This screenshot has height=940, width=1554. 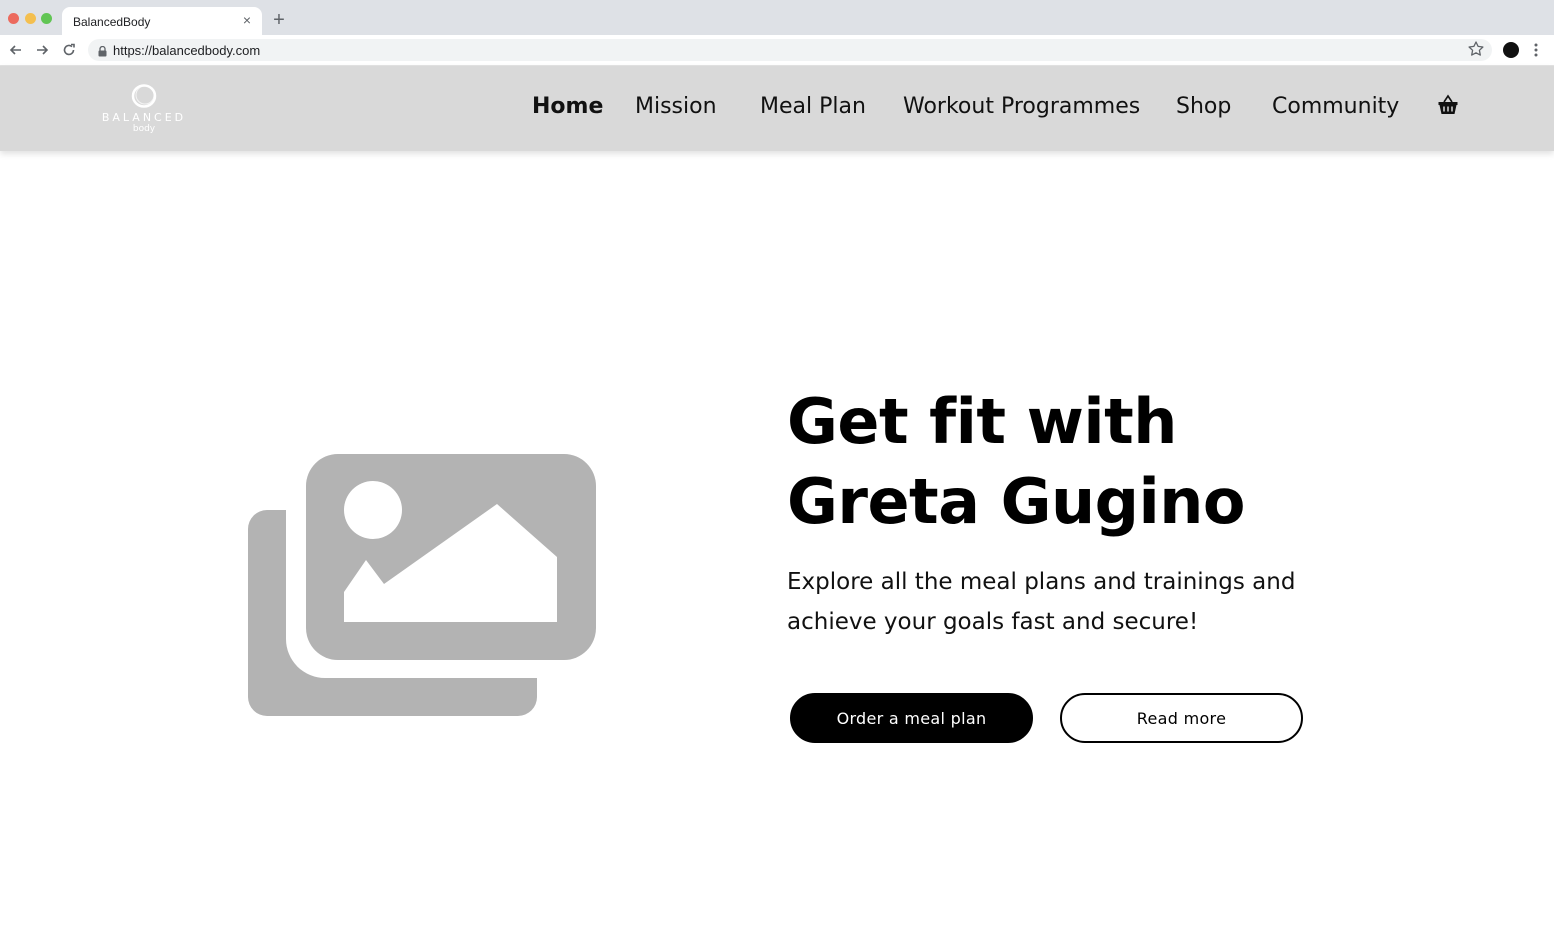 What do you see at coordinates (1536, 50) in the screenshot?
I see `browser-menu-icon` at bounding box center [1536, 50].